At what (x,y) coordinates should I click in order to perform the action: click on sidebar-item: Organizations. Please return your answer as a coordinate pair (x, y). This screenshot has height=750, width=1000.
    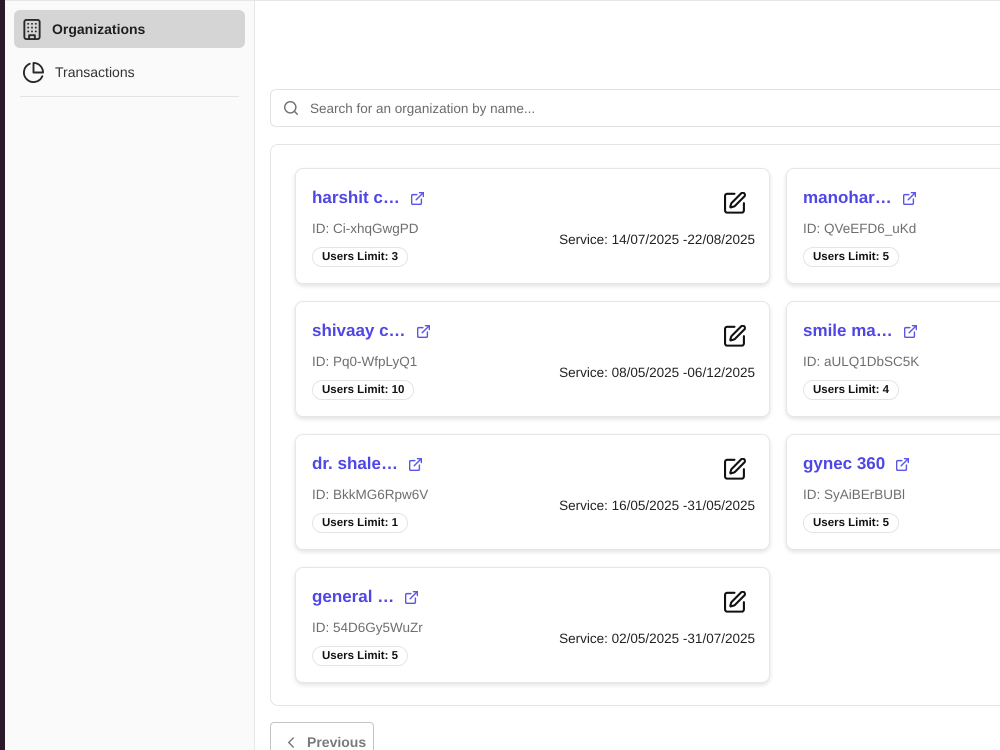
    Looking at the image, I should click on (129, 29).